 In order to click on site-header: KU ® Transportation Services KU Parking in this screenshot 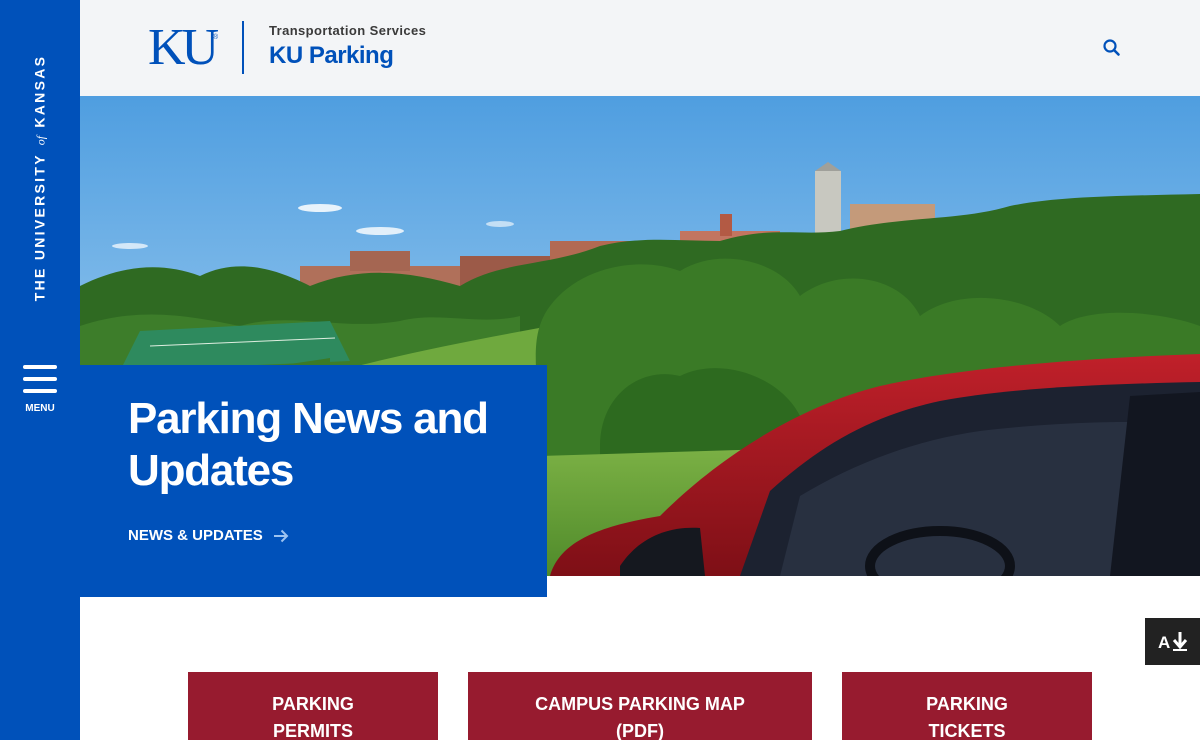, I will do `click(640, 48)`.